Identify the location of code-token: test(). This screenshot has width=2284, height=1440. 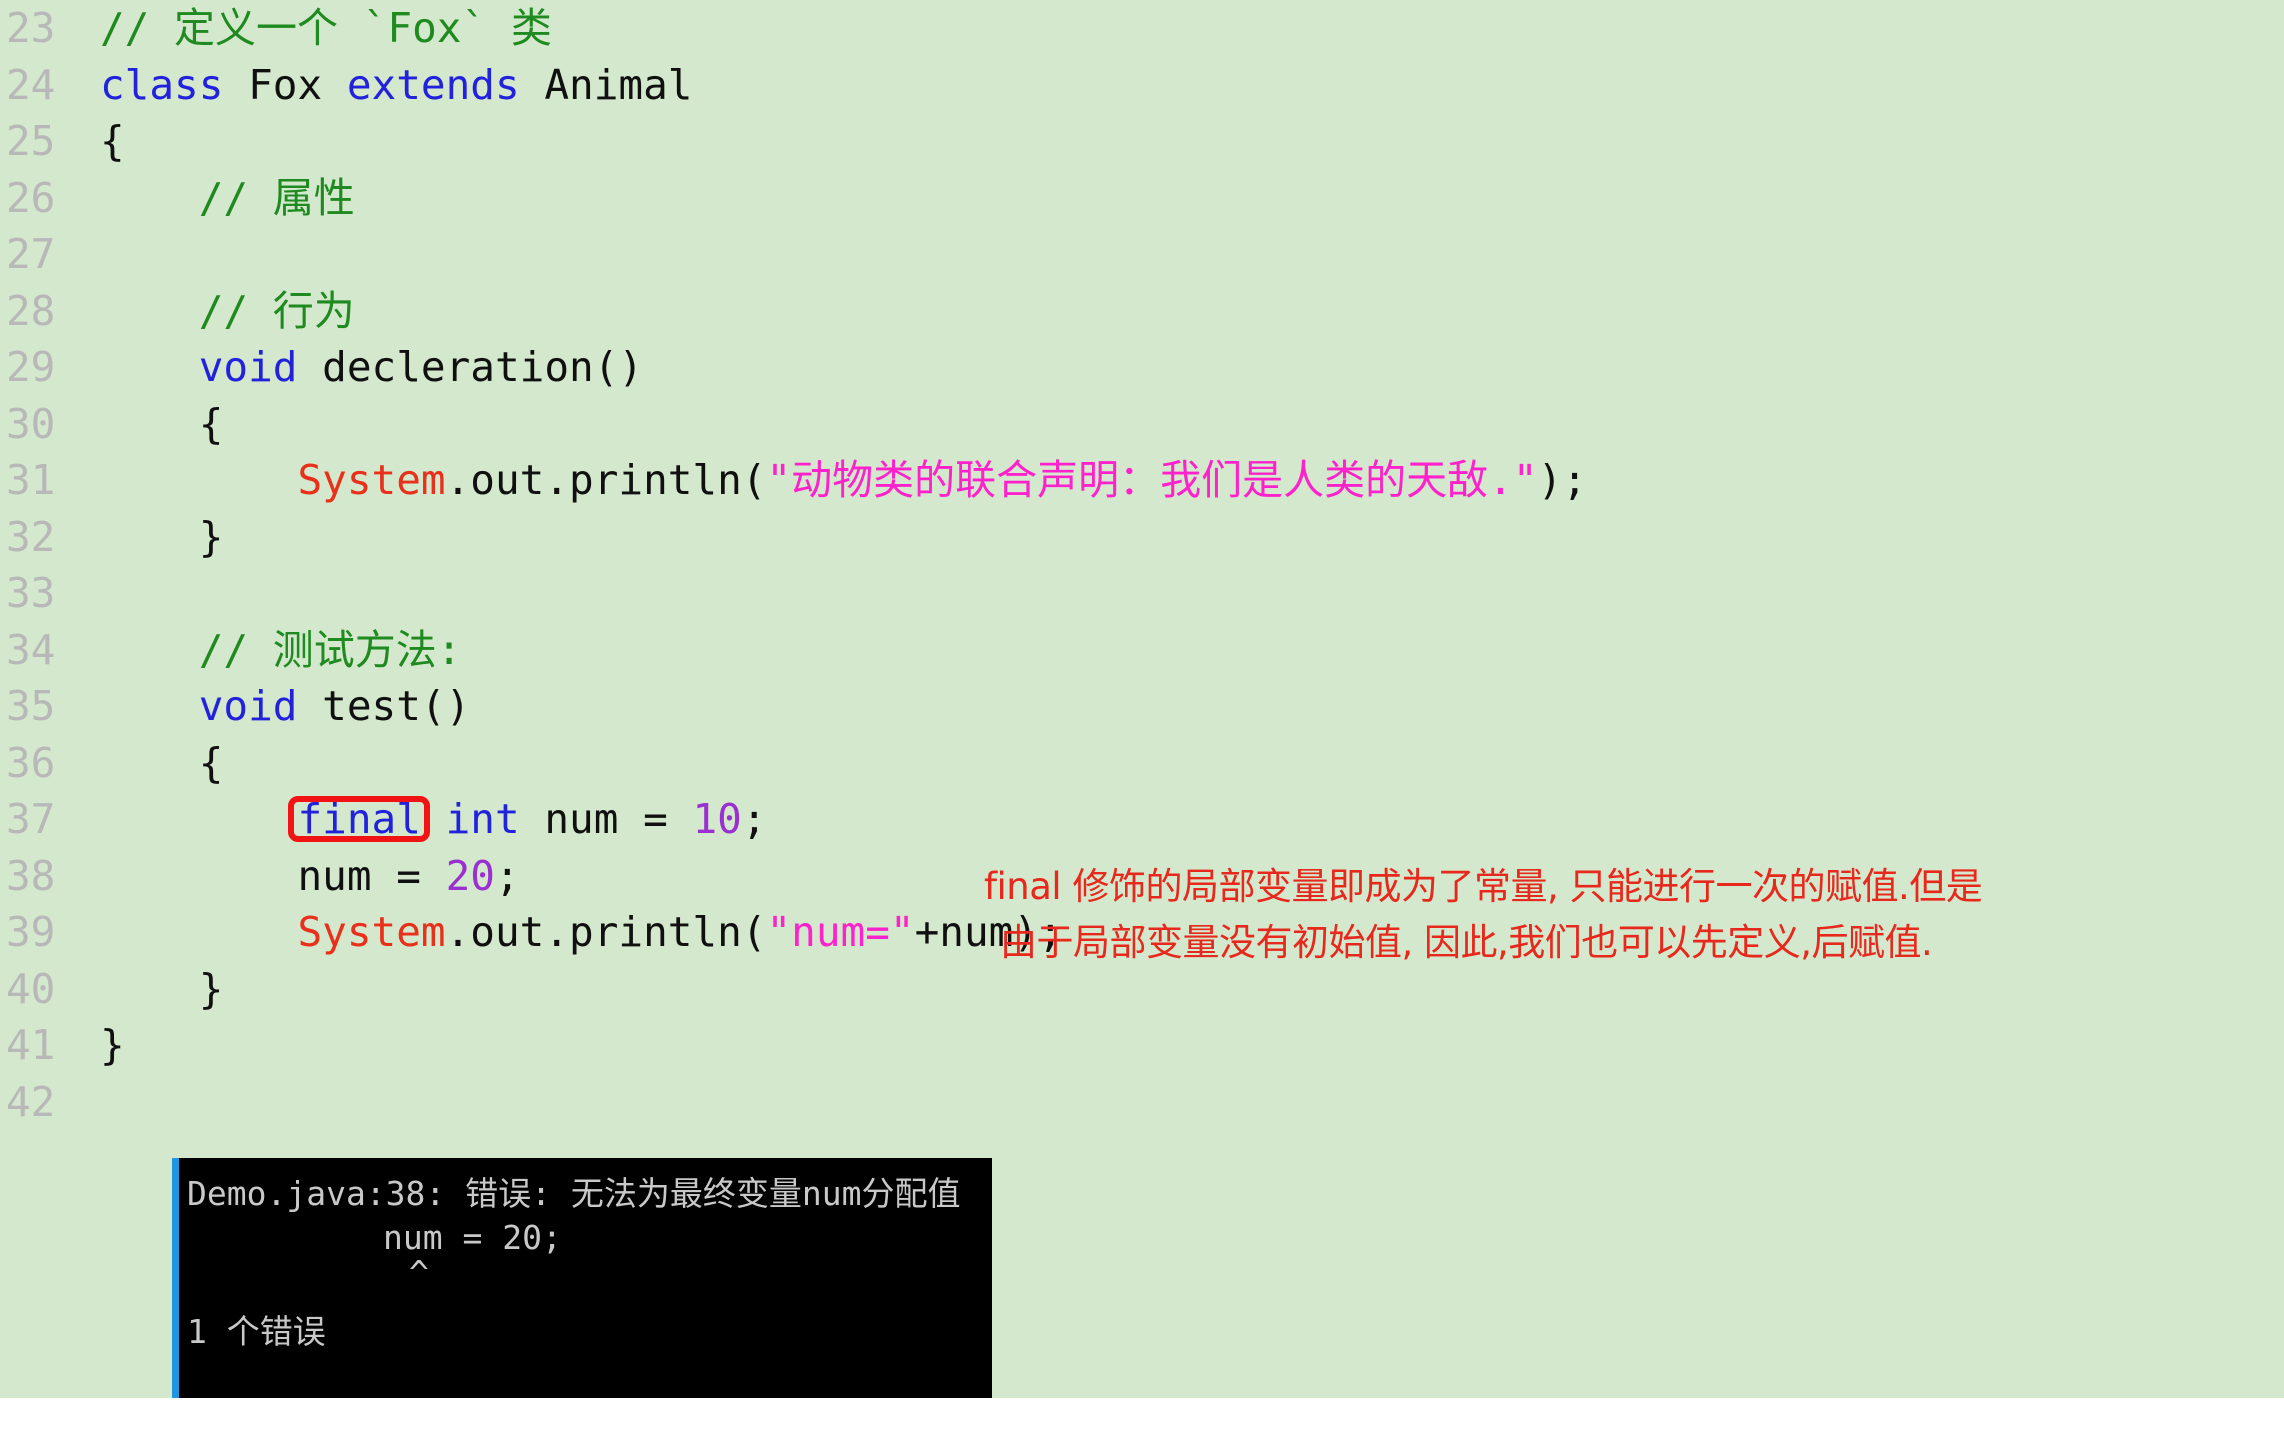
(396, 706).